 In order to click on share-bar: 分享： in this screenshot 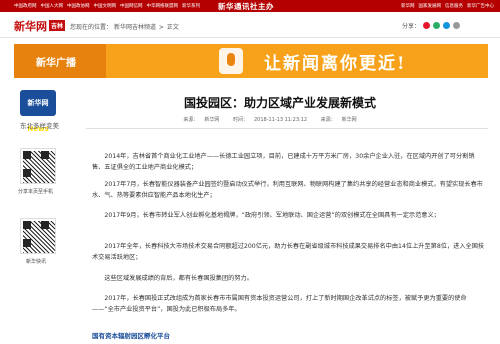, I will do `click(431, 25)`.